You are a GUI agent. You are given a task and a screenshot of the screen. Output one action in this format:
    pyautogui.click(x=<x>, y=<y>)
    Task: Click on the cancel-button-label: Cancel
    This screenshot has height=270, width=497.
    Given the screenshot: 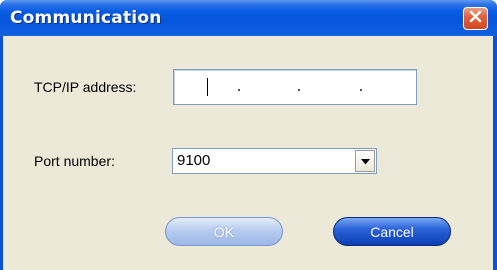 What is the action you would take?
    pyautogui.click(x=392, y=231)
    